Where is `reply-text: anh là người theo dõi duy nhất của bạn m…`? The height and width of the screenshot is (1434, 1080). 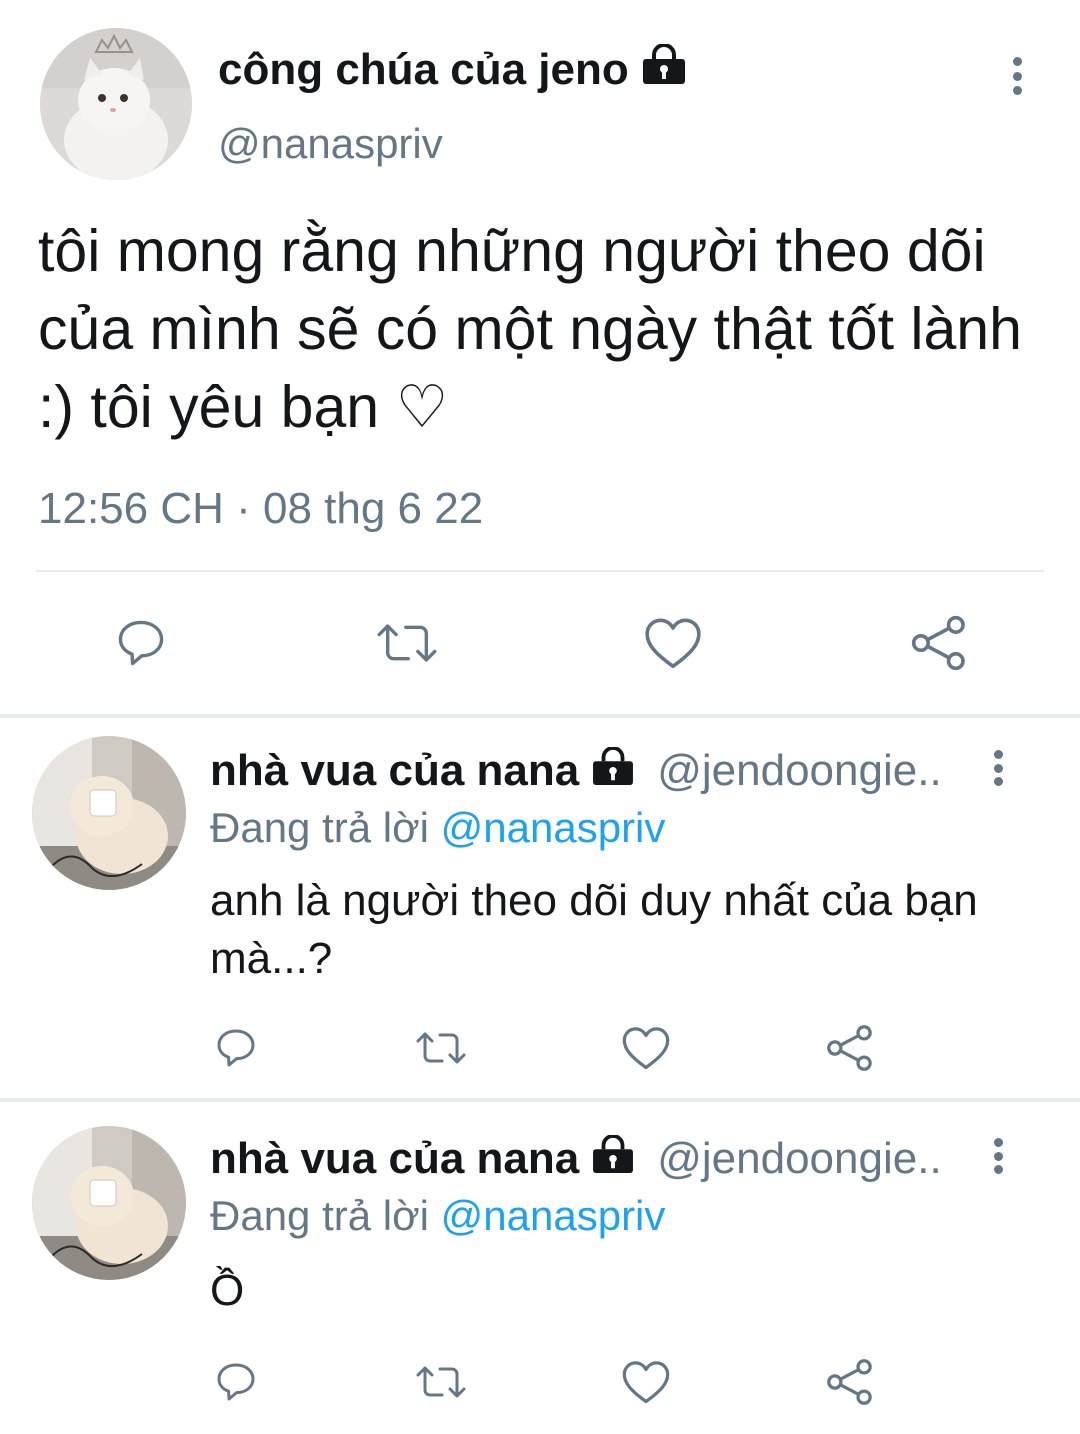 reply-text: anh là người theo dõi duy nhất của bạn m… is located at coordinates (594, 929).